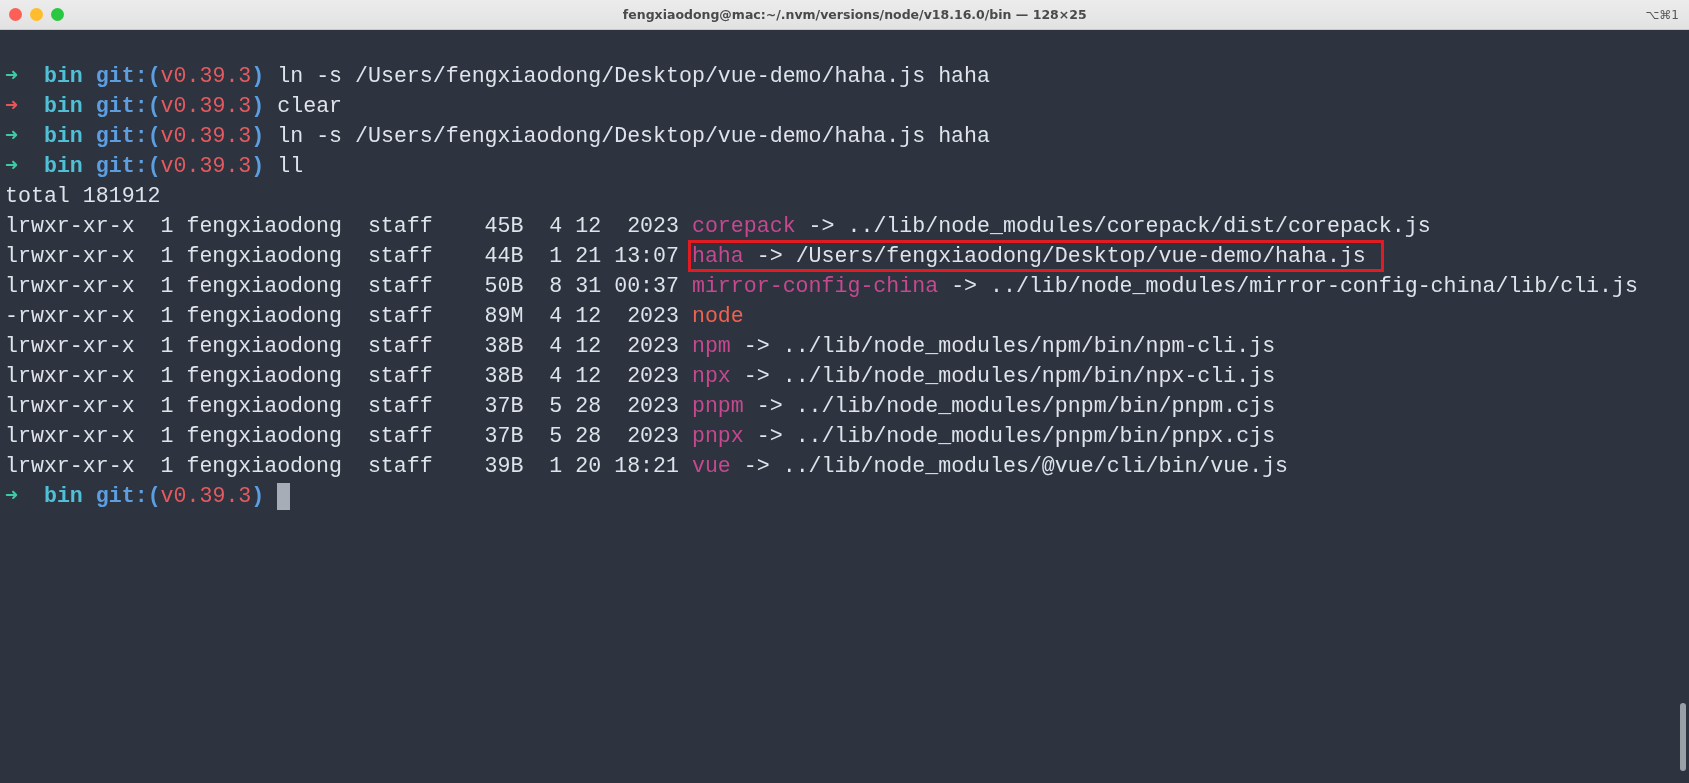  Describe the element at coordinates (57, 14) in the screenshot. I see `zoom-button` at that location.